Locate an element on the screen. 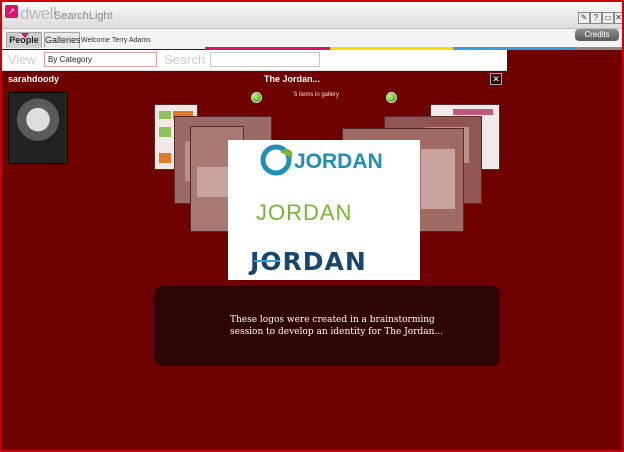 The image size is (624, 452). search-input is located at coordinates (265, 59).